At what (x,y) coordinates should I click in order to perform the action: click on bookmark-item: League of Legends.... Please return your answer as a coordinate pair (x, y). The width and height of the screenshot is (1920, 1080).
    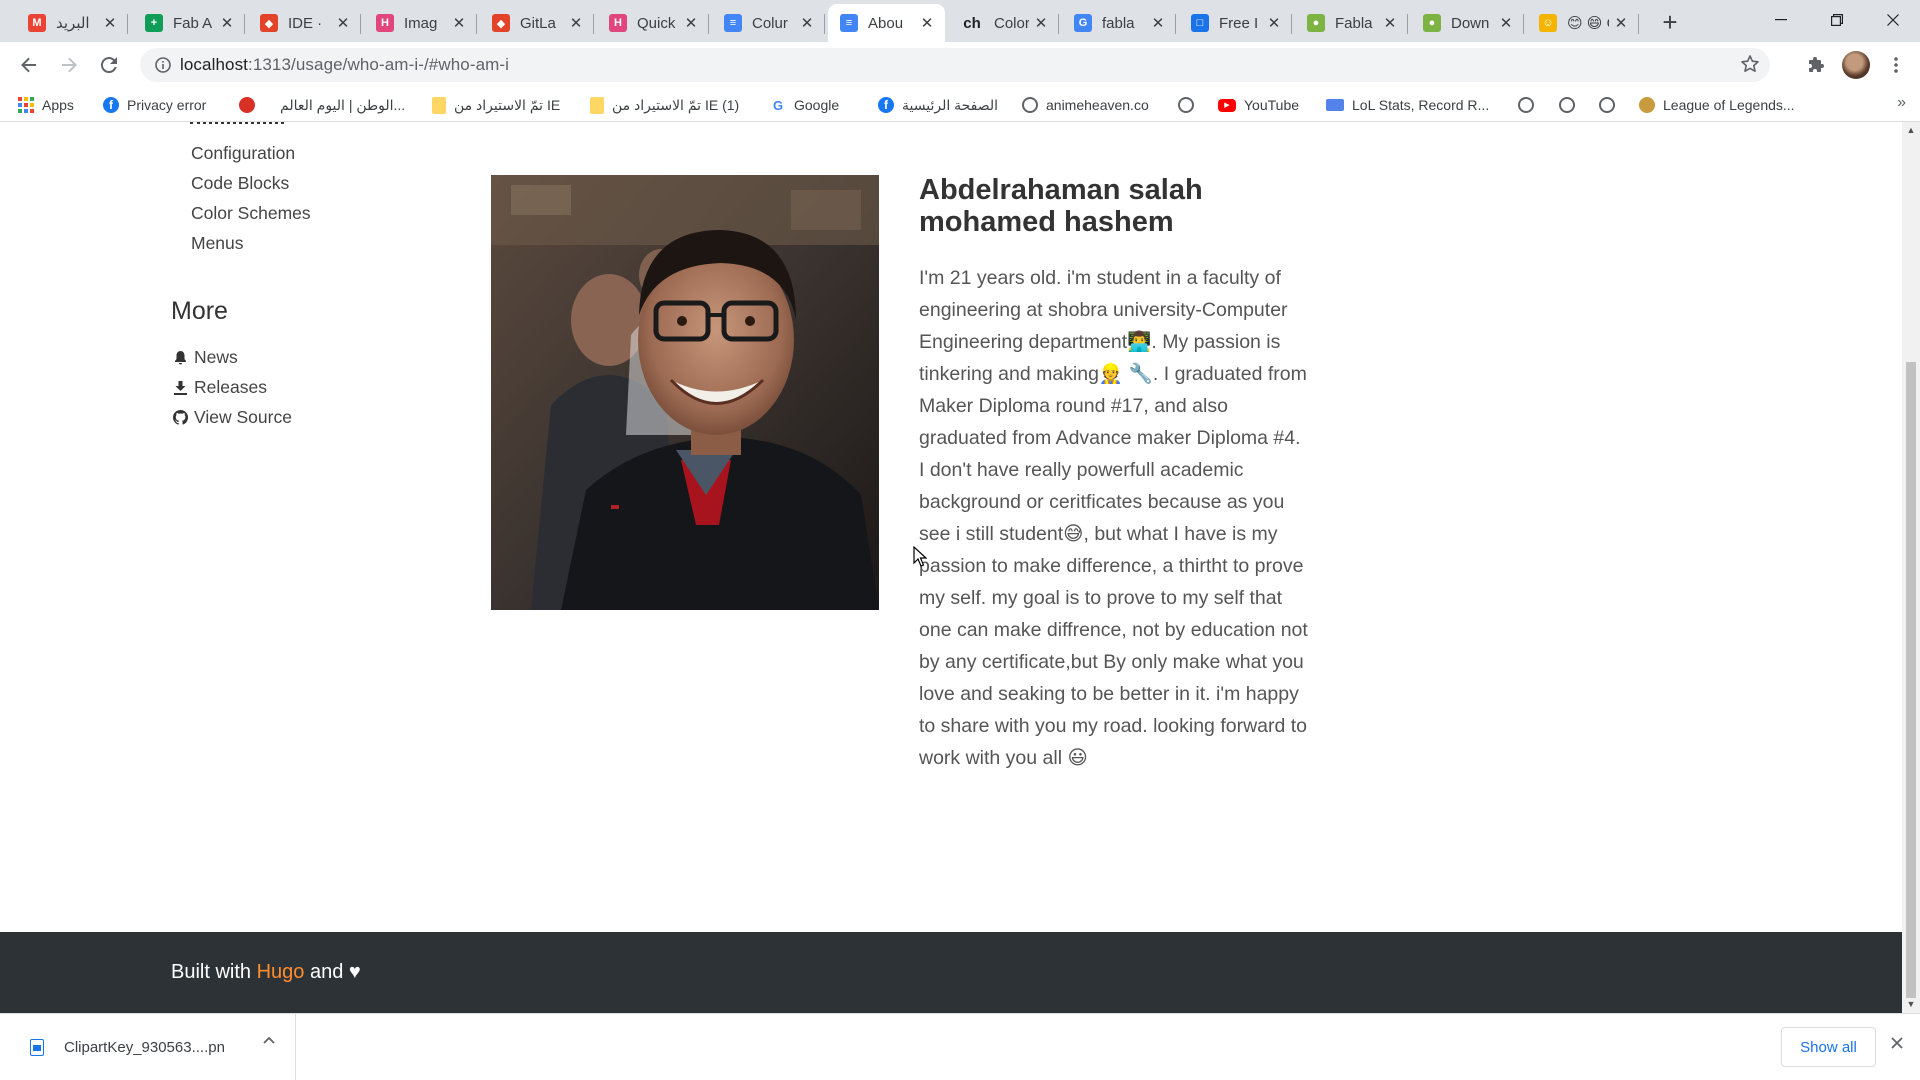
    Looking at the image, I should click on (1717, 105).